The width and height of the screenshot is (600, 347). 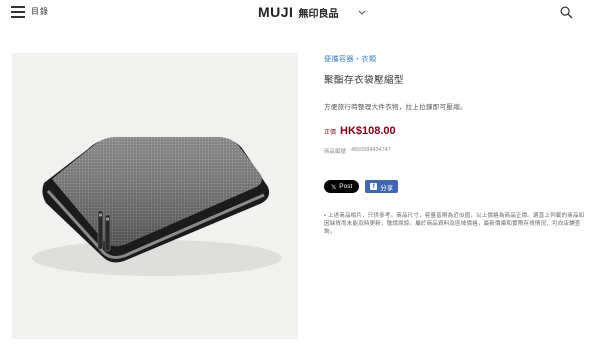 I want to click on post-label: Post, so click(x=346, y=186).